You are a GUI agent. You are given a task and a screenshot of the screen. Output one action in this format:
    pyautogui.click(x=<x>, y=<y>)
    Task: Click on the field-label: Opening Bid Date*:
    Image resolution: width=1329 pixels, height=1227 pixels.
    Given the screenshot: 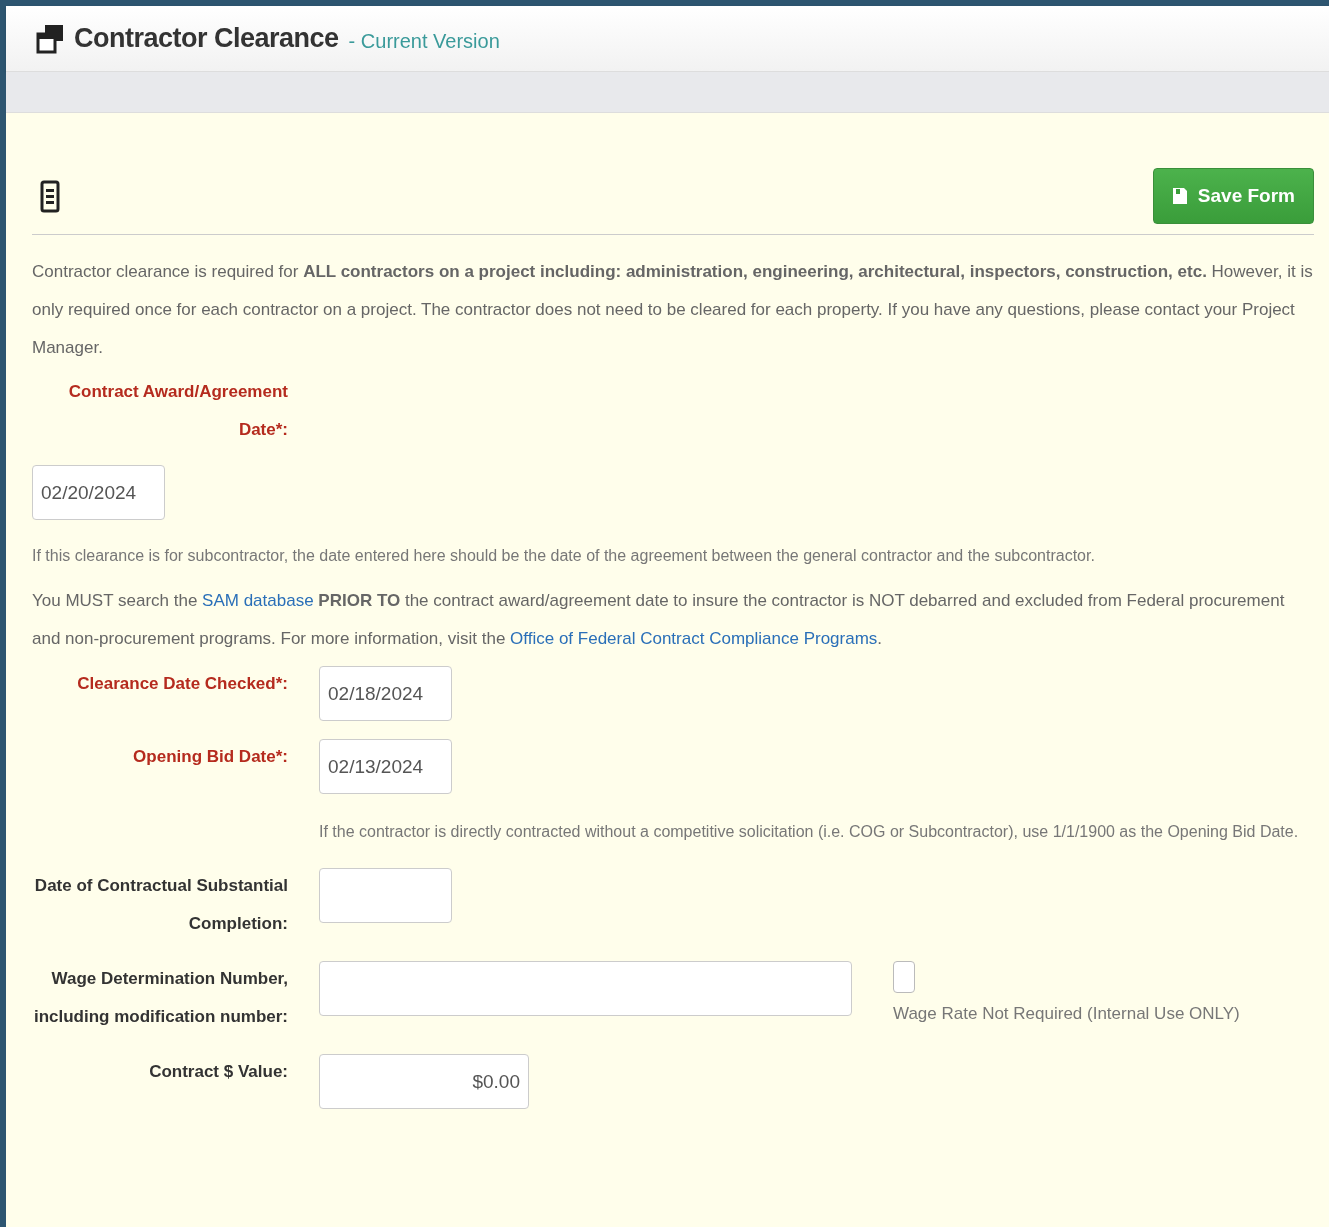 What is the action you would take?
    pyautogui.click(x=210, y=757)
    